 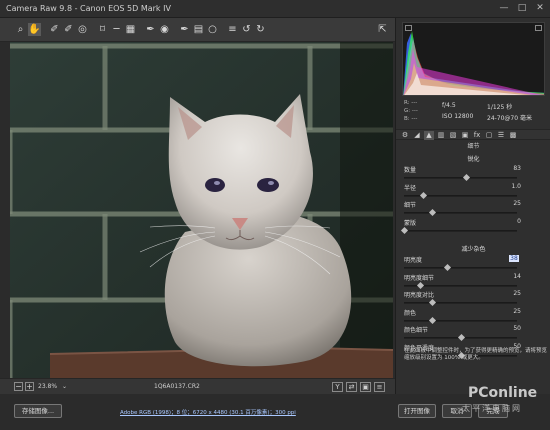 What do you see at coordinates (453, 135) in the screenshot?
I see `tab-split-toning-icon: ▧` at bounding box center [453, 135].